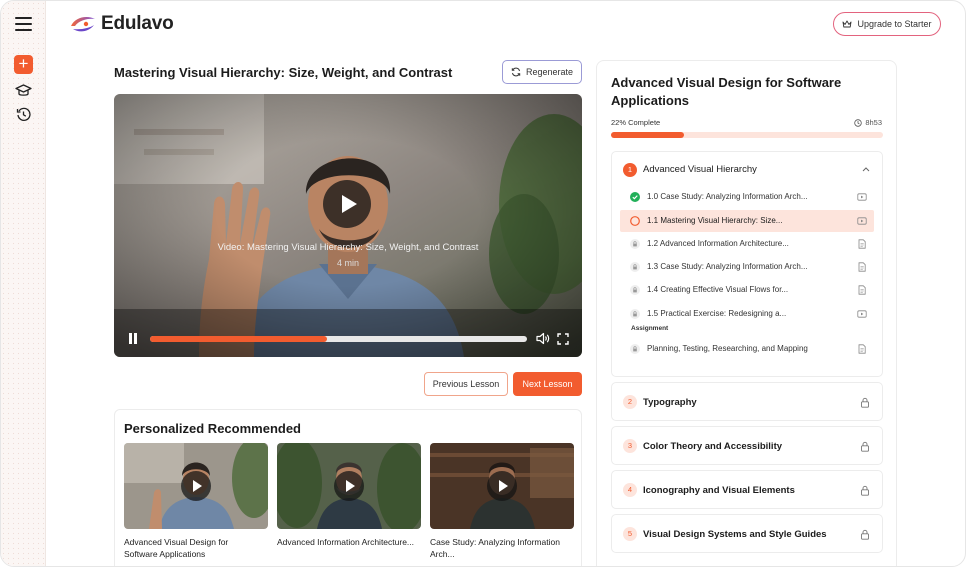 The width and height of the screenshot is (966, 567). Describe the element at coordinates (735, 534) in the screenshot. I see `module-title: Visual Design Systems and Style Guides` at that location.